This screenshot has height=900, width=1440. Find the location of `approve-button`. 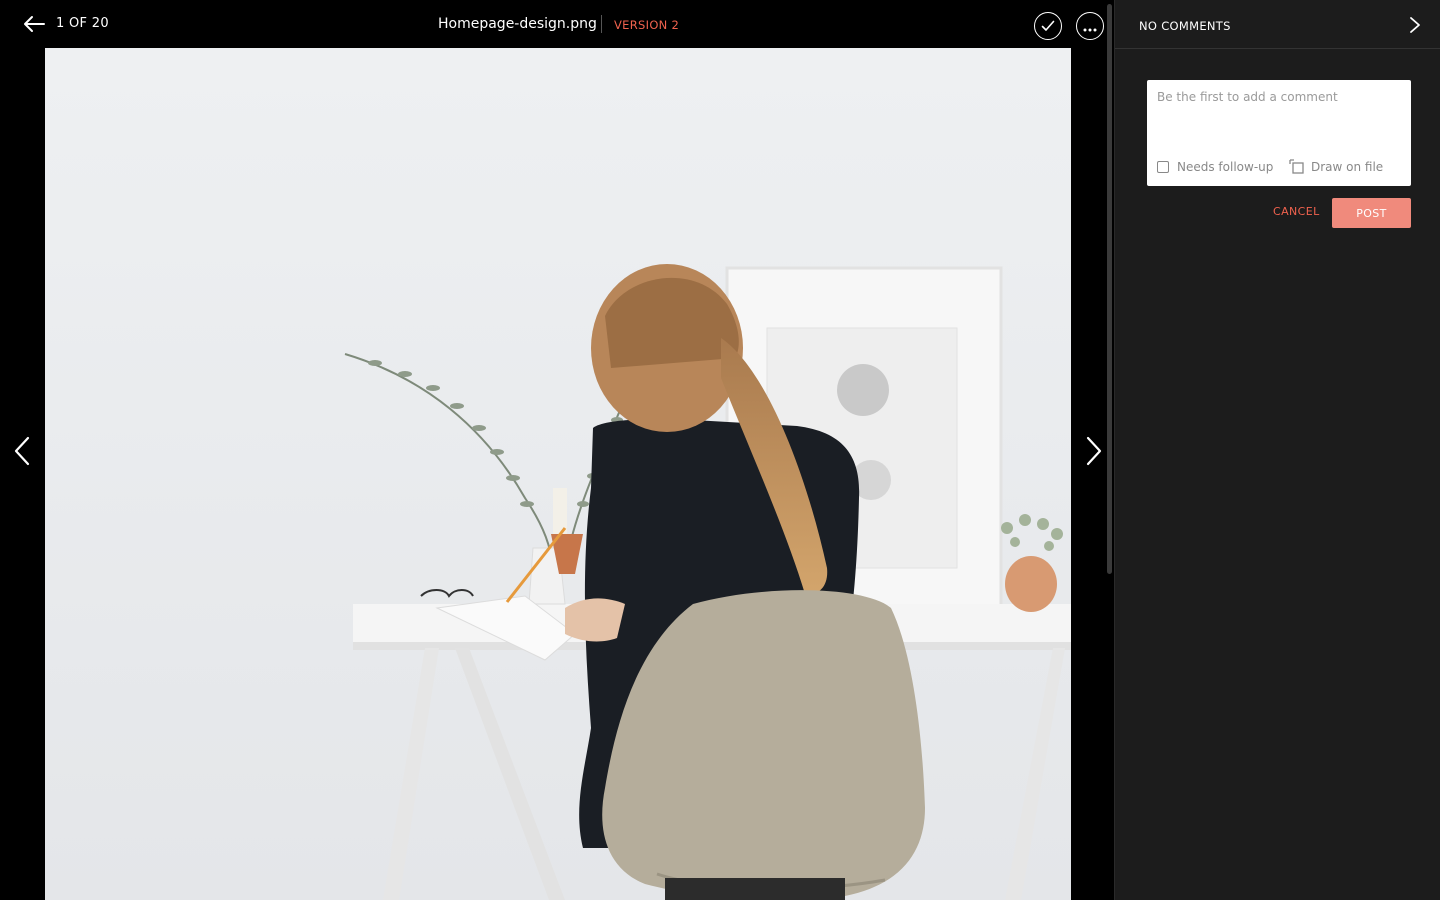

approve-button is located at coordinates (1048, 26).